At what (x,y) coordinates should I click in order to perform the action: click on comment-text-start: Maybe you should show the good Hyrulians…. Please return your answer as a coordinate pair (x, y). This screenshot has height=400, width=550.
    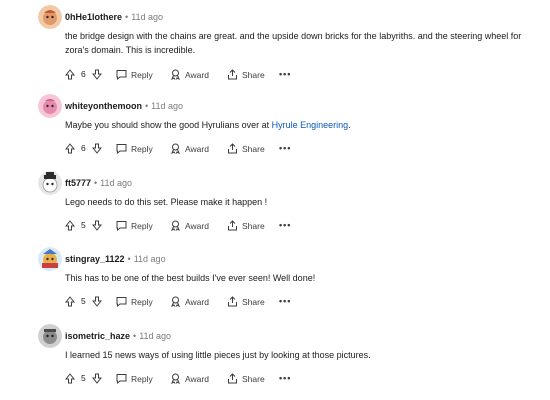
    Looking at the image, I should click on (168, 125).